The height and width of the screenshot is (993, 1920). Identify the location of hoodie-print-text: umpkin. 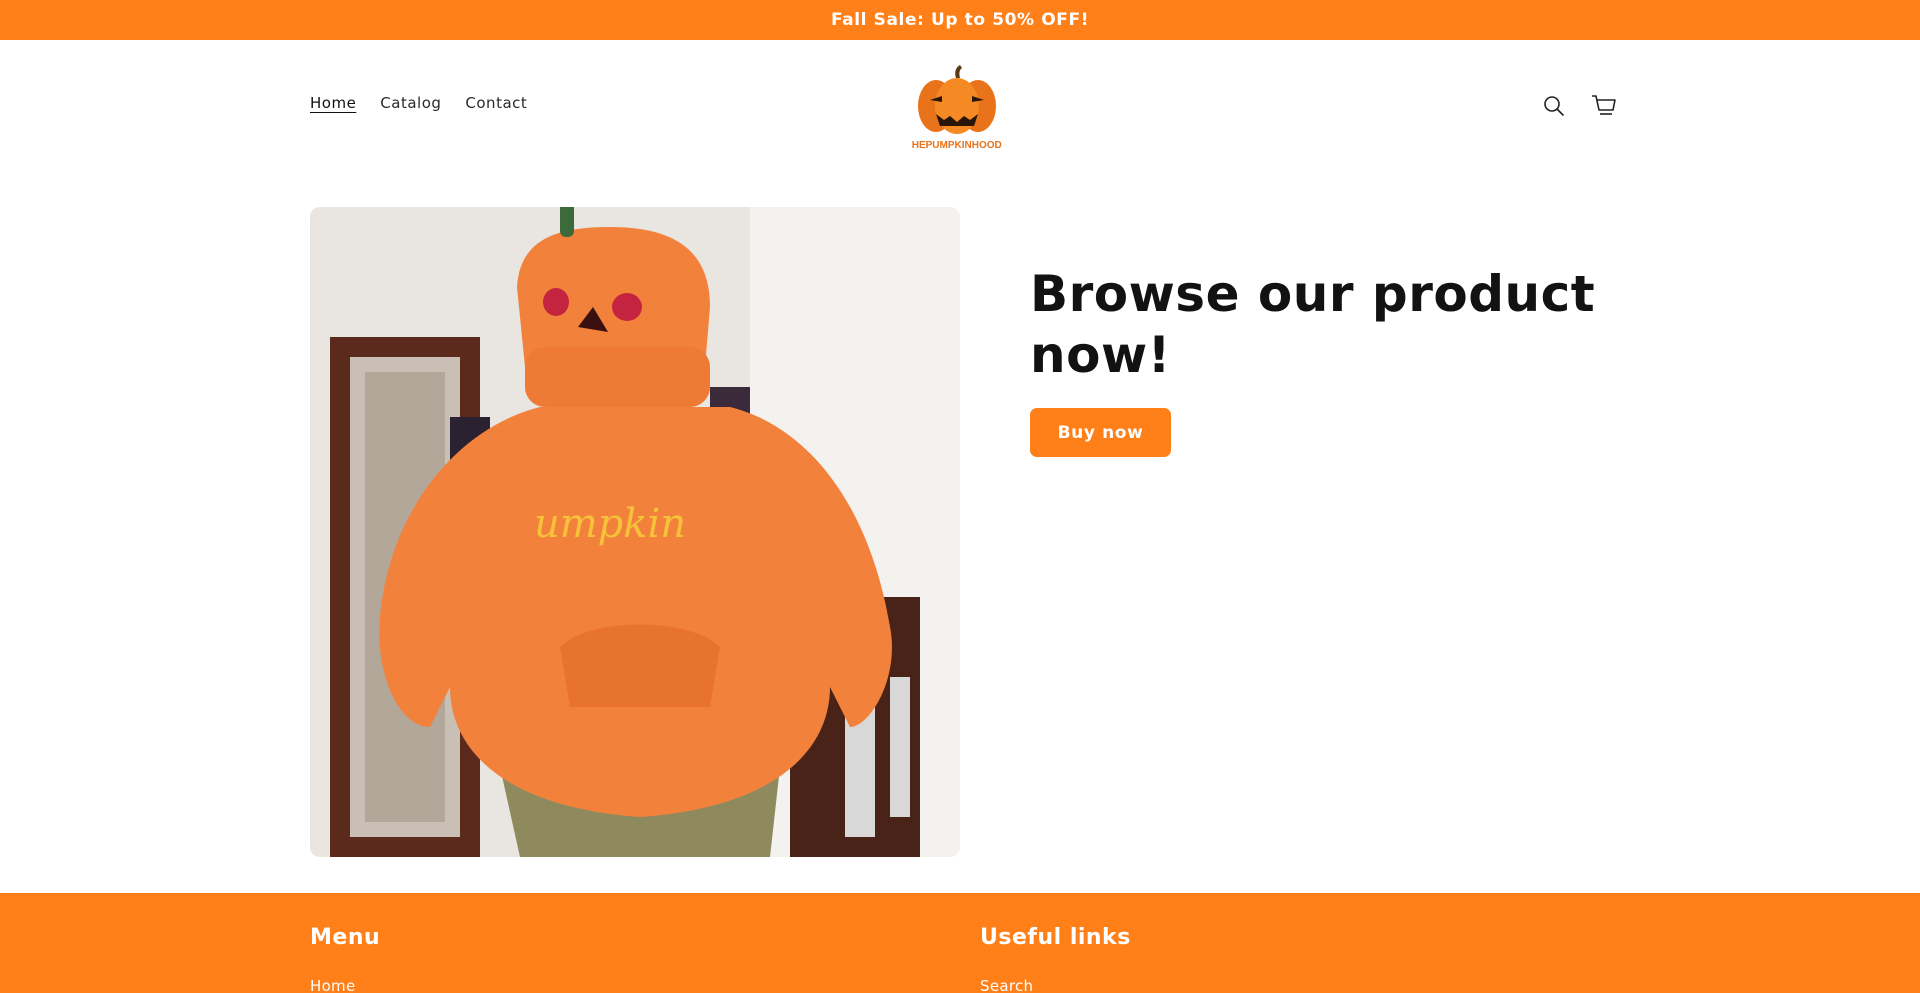
(610, 524).